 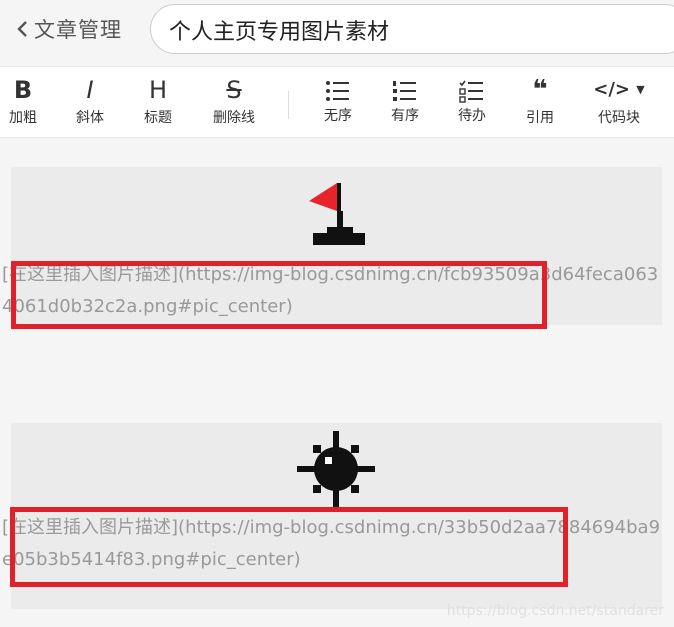 I want to click on chevron-left-icon, so click(x=22, y=29).